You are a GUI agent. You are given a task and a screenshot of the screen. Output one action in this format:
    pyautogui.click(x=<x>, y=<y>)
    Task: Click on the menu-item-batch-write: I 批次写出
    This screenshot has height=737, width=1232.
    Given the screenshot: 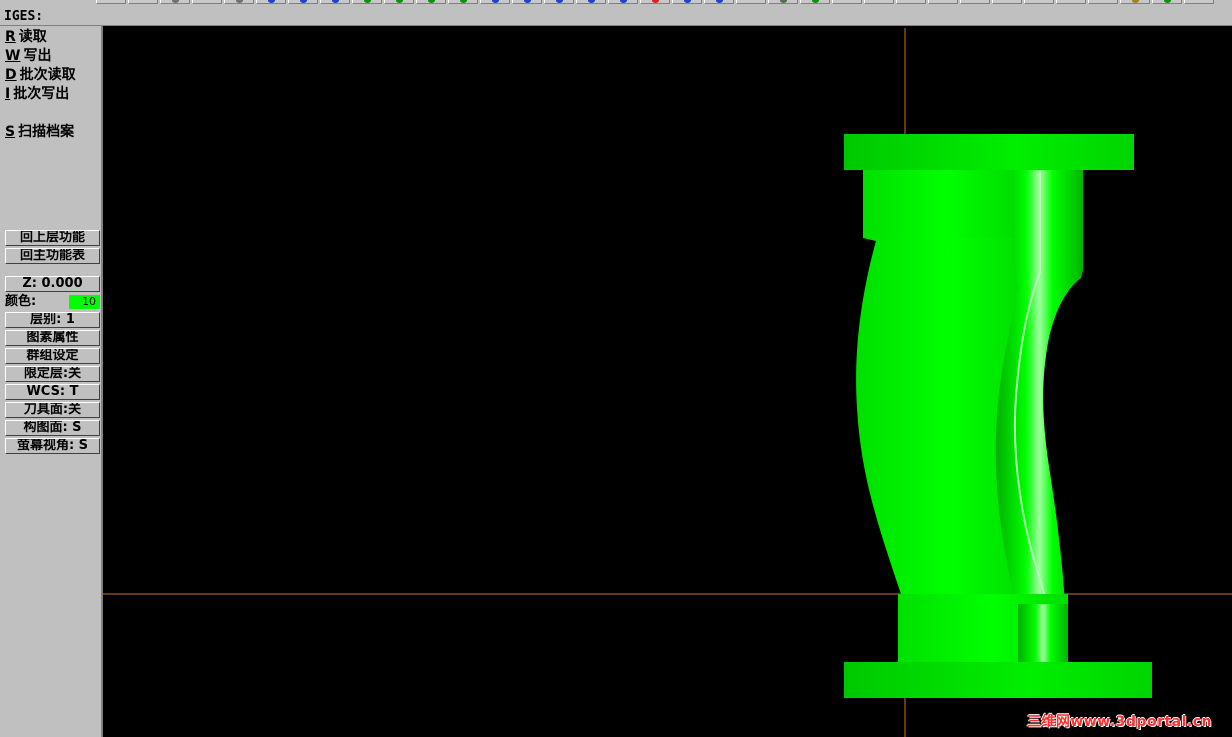 What is the action you would take?
    pyautogui.click(x=37, y=94)
    